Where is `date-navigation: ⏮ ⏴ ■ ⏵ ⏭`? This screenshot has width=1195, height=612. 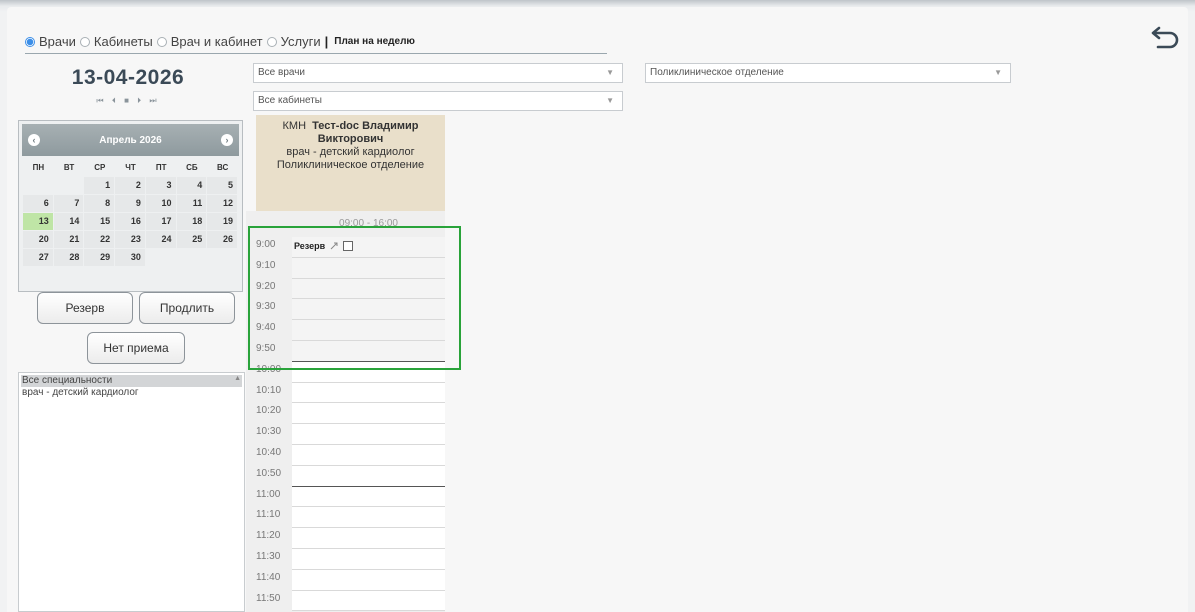
date-navigation: ⏮ ⏴ ■ ⏵ ⏭ is located at coordinates (128, 101).